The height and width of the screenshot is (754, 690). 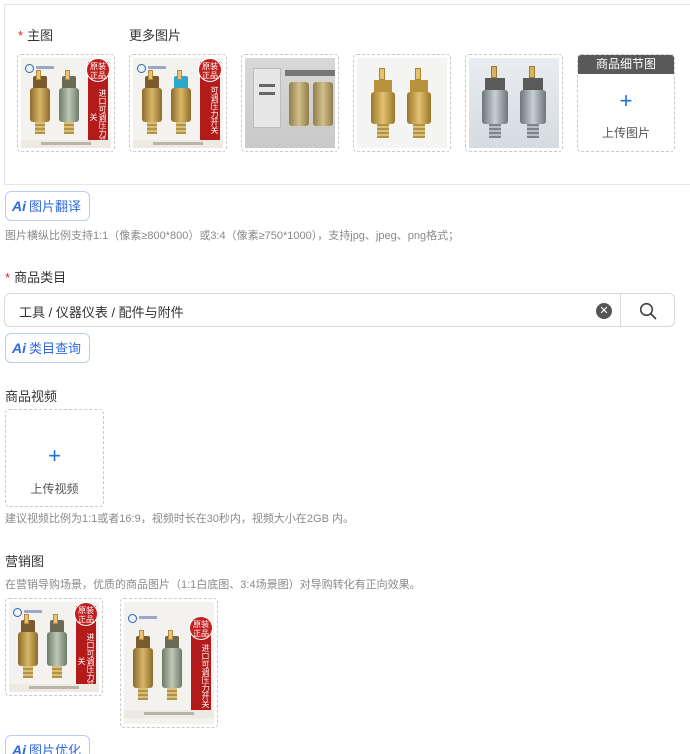 I want to click on more-images-label: 更多图片, so click(x=155, y=35).